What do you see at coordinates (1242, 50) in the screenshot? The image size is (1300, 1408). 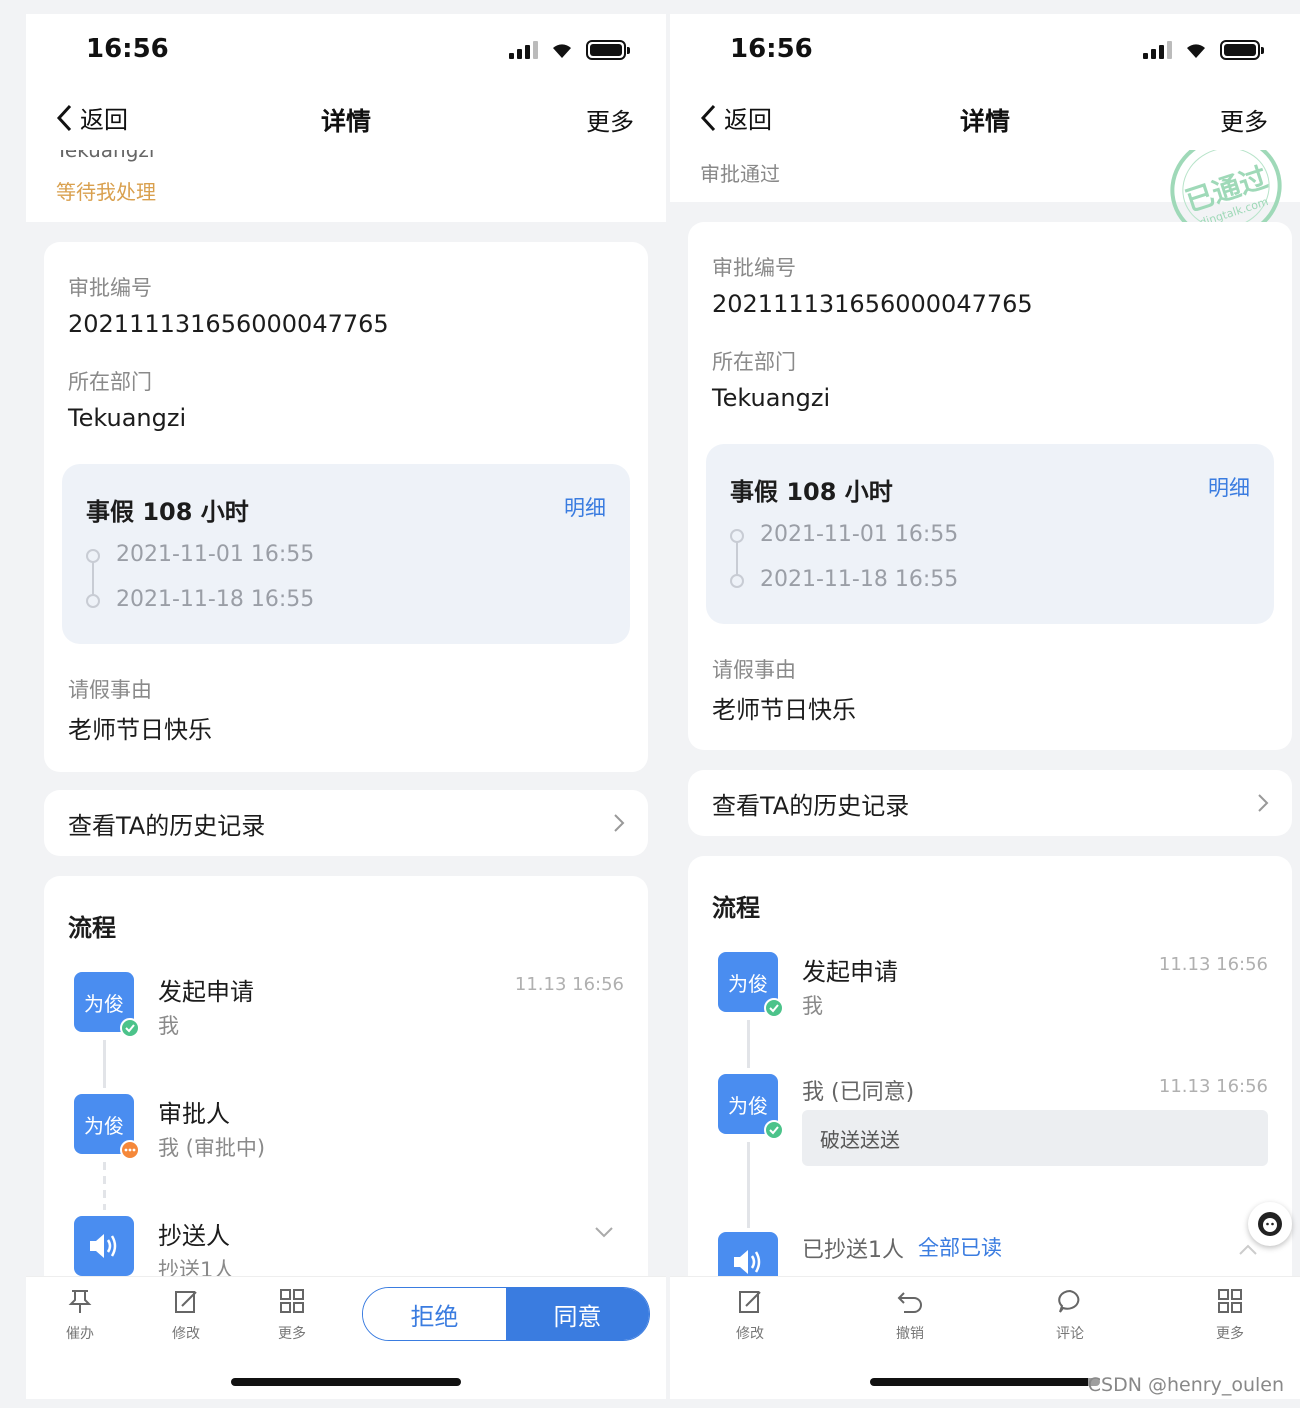 I see `battery-icon` at bounding box center [1242, 50].